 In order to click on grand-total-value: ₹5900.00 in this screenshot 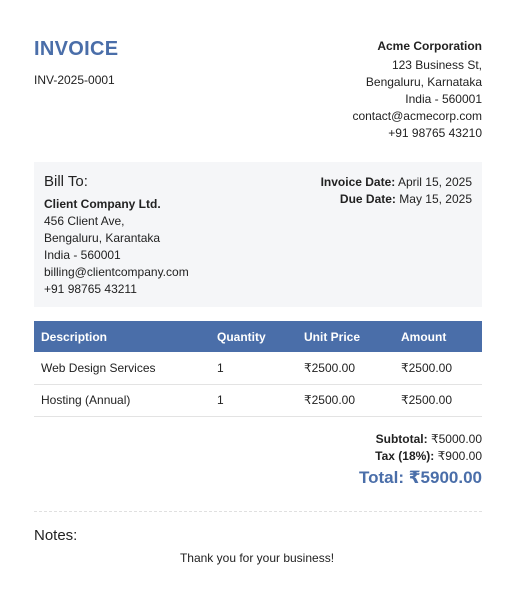, I will do `click(445, 477)`.